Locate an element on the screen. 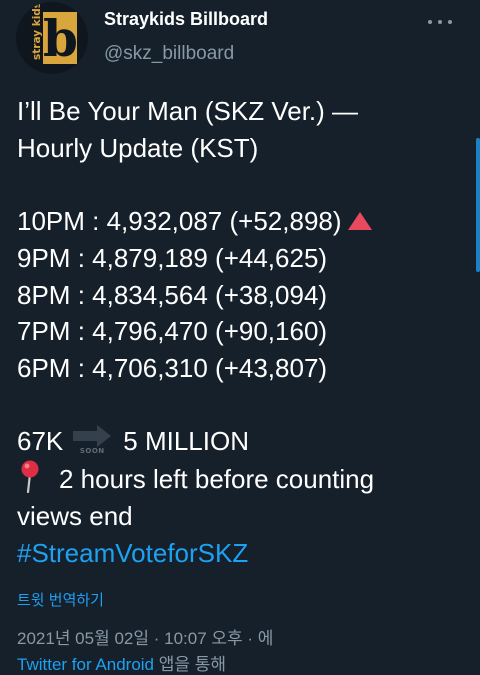 This screenshot has height=675, width=480. avatar-logo-letter: b is located at coordinates (60, 38).